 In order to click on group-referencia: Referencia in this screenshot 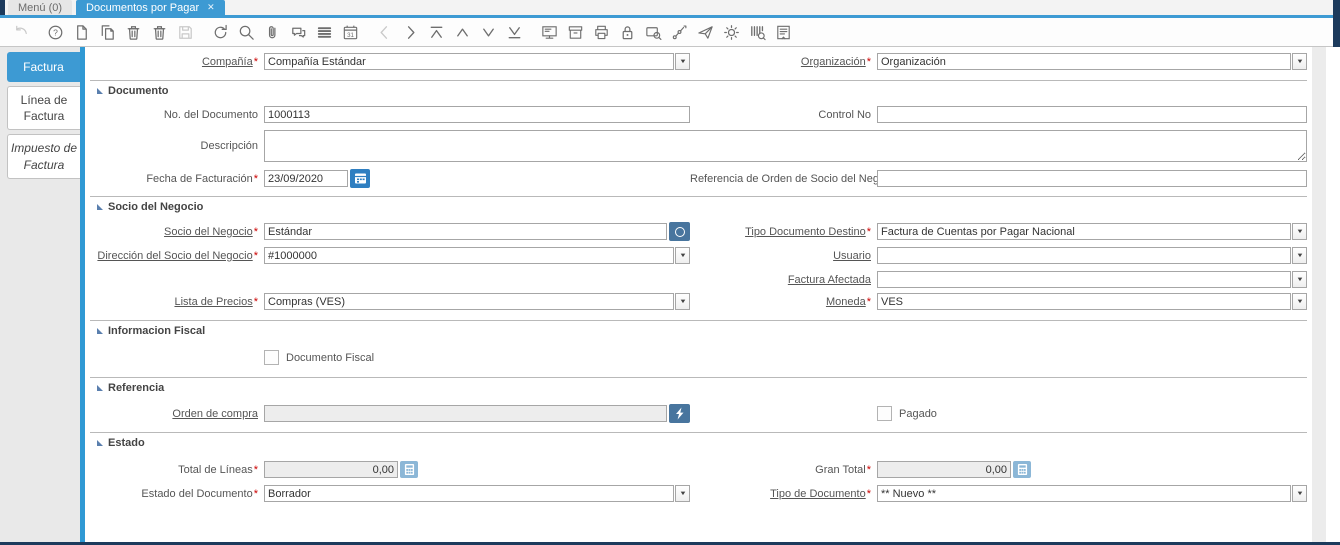, I will do `click(698, 385)`.